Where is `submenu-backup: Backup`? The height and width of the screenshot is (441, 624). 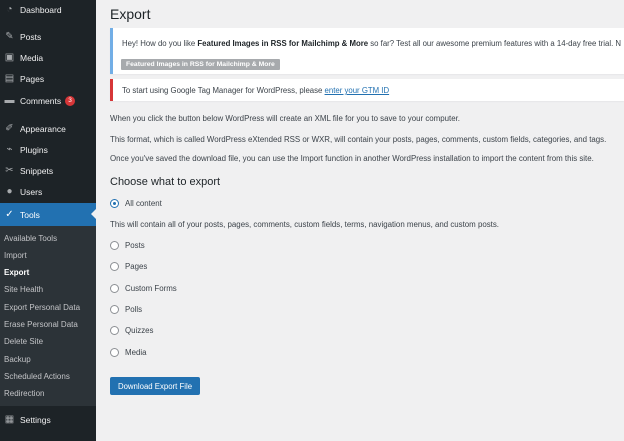 submenu-backup: Backup is located at coordinates (17, 359).